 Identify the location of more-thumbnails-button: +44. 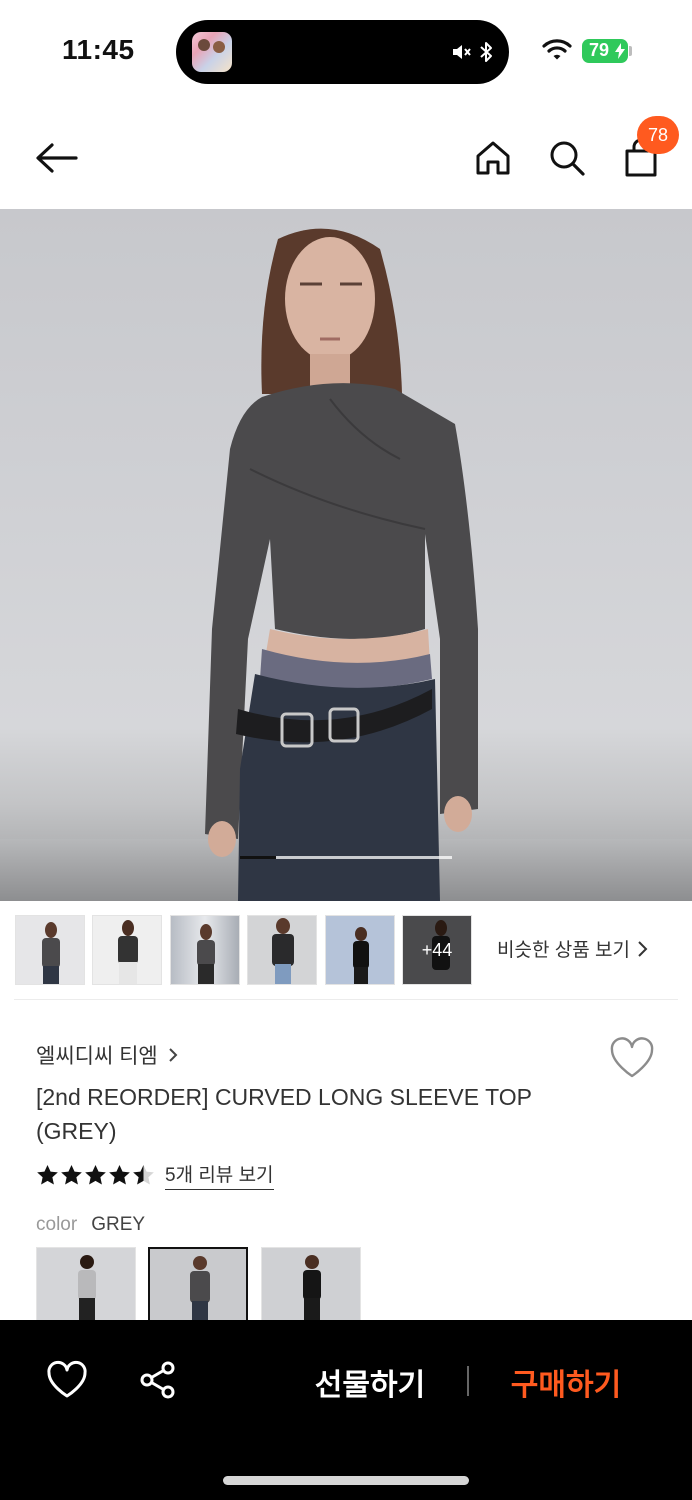
(437, 950).